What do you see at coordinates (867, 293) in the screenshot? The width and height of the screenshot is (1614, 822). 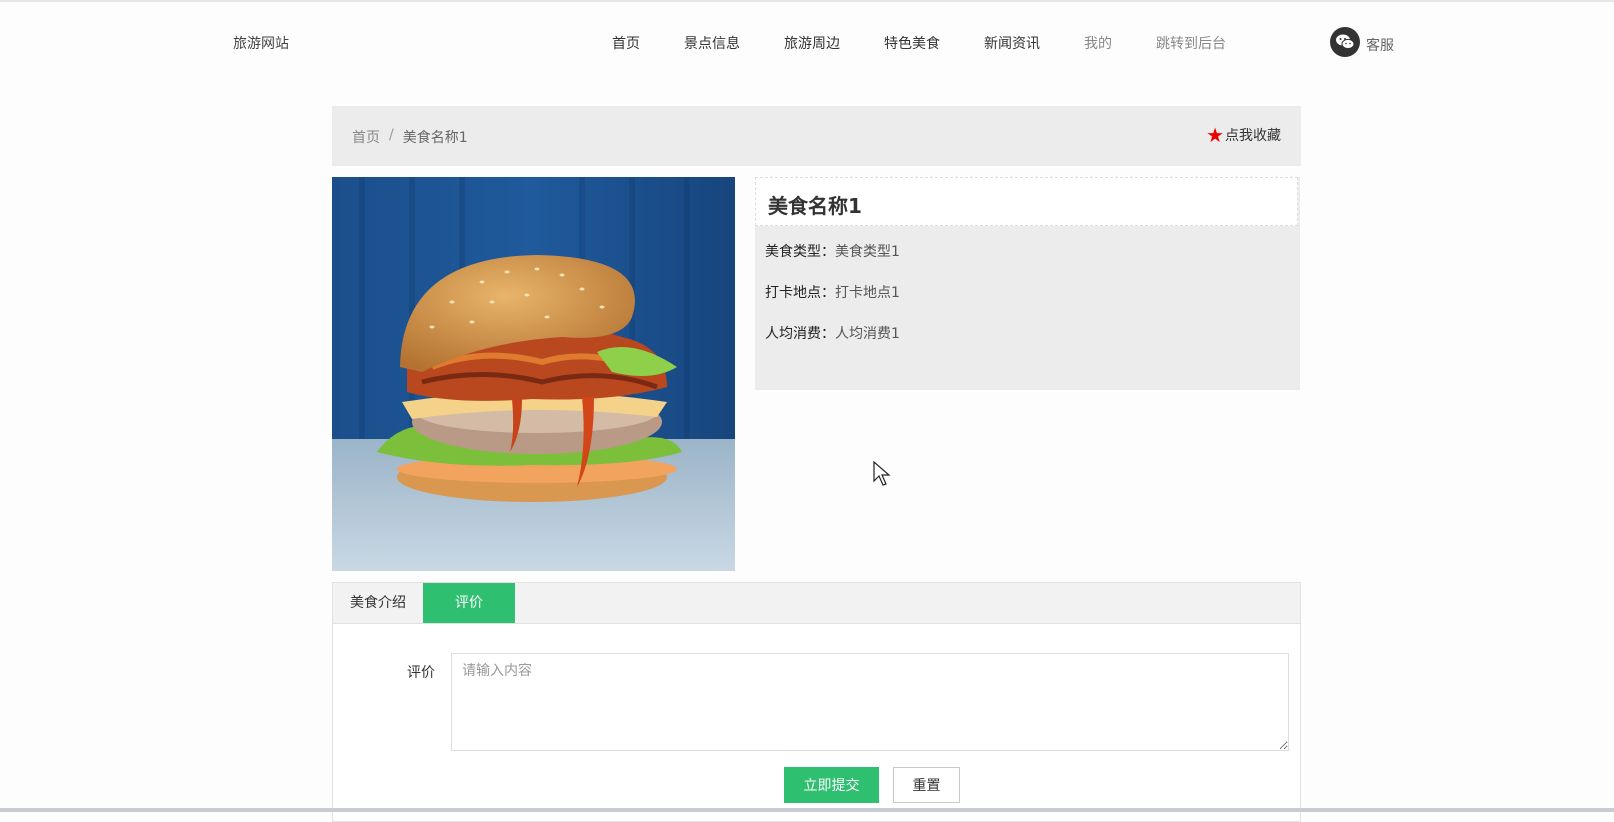 I see `checkin-location-value: 打卡地点1` at bounding box center [867, 293].